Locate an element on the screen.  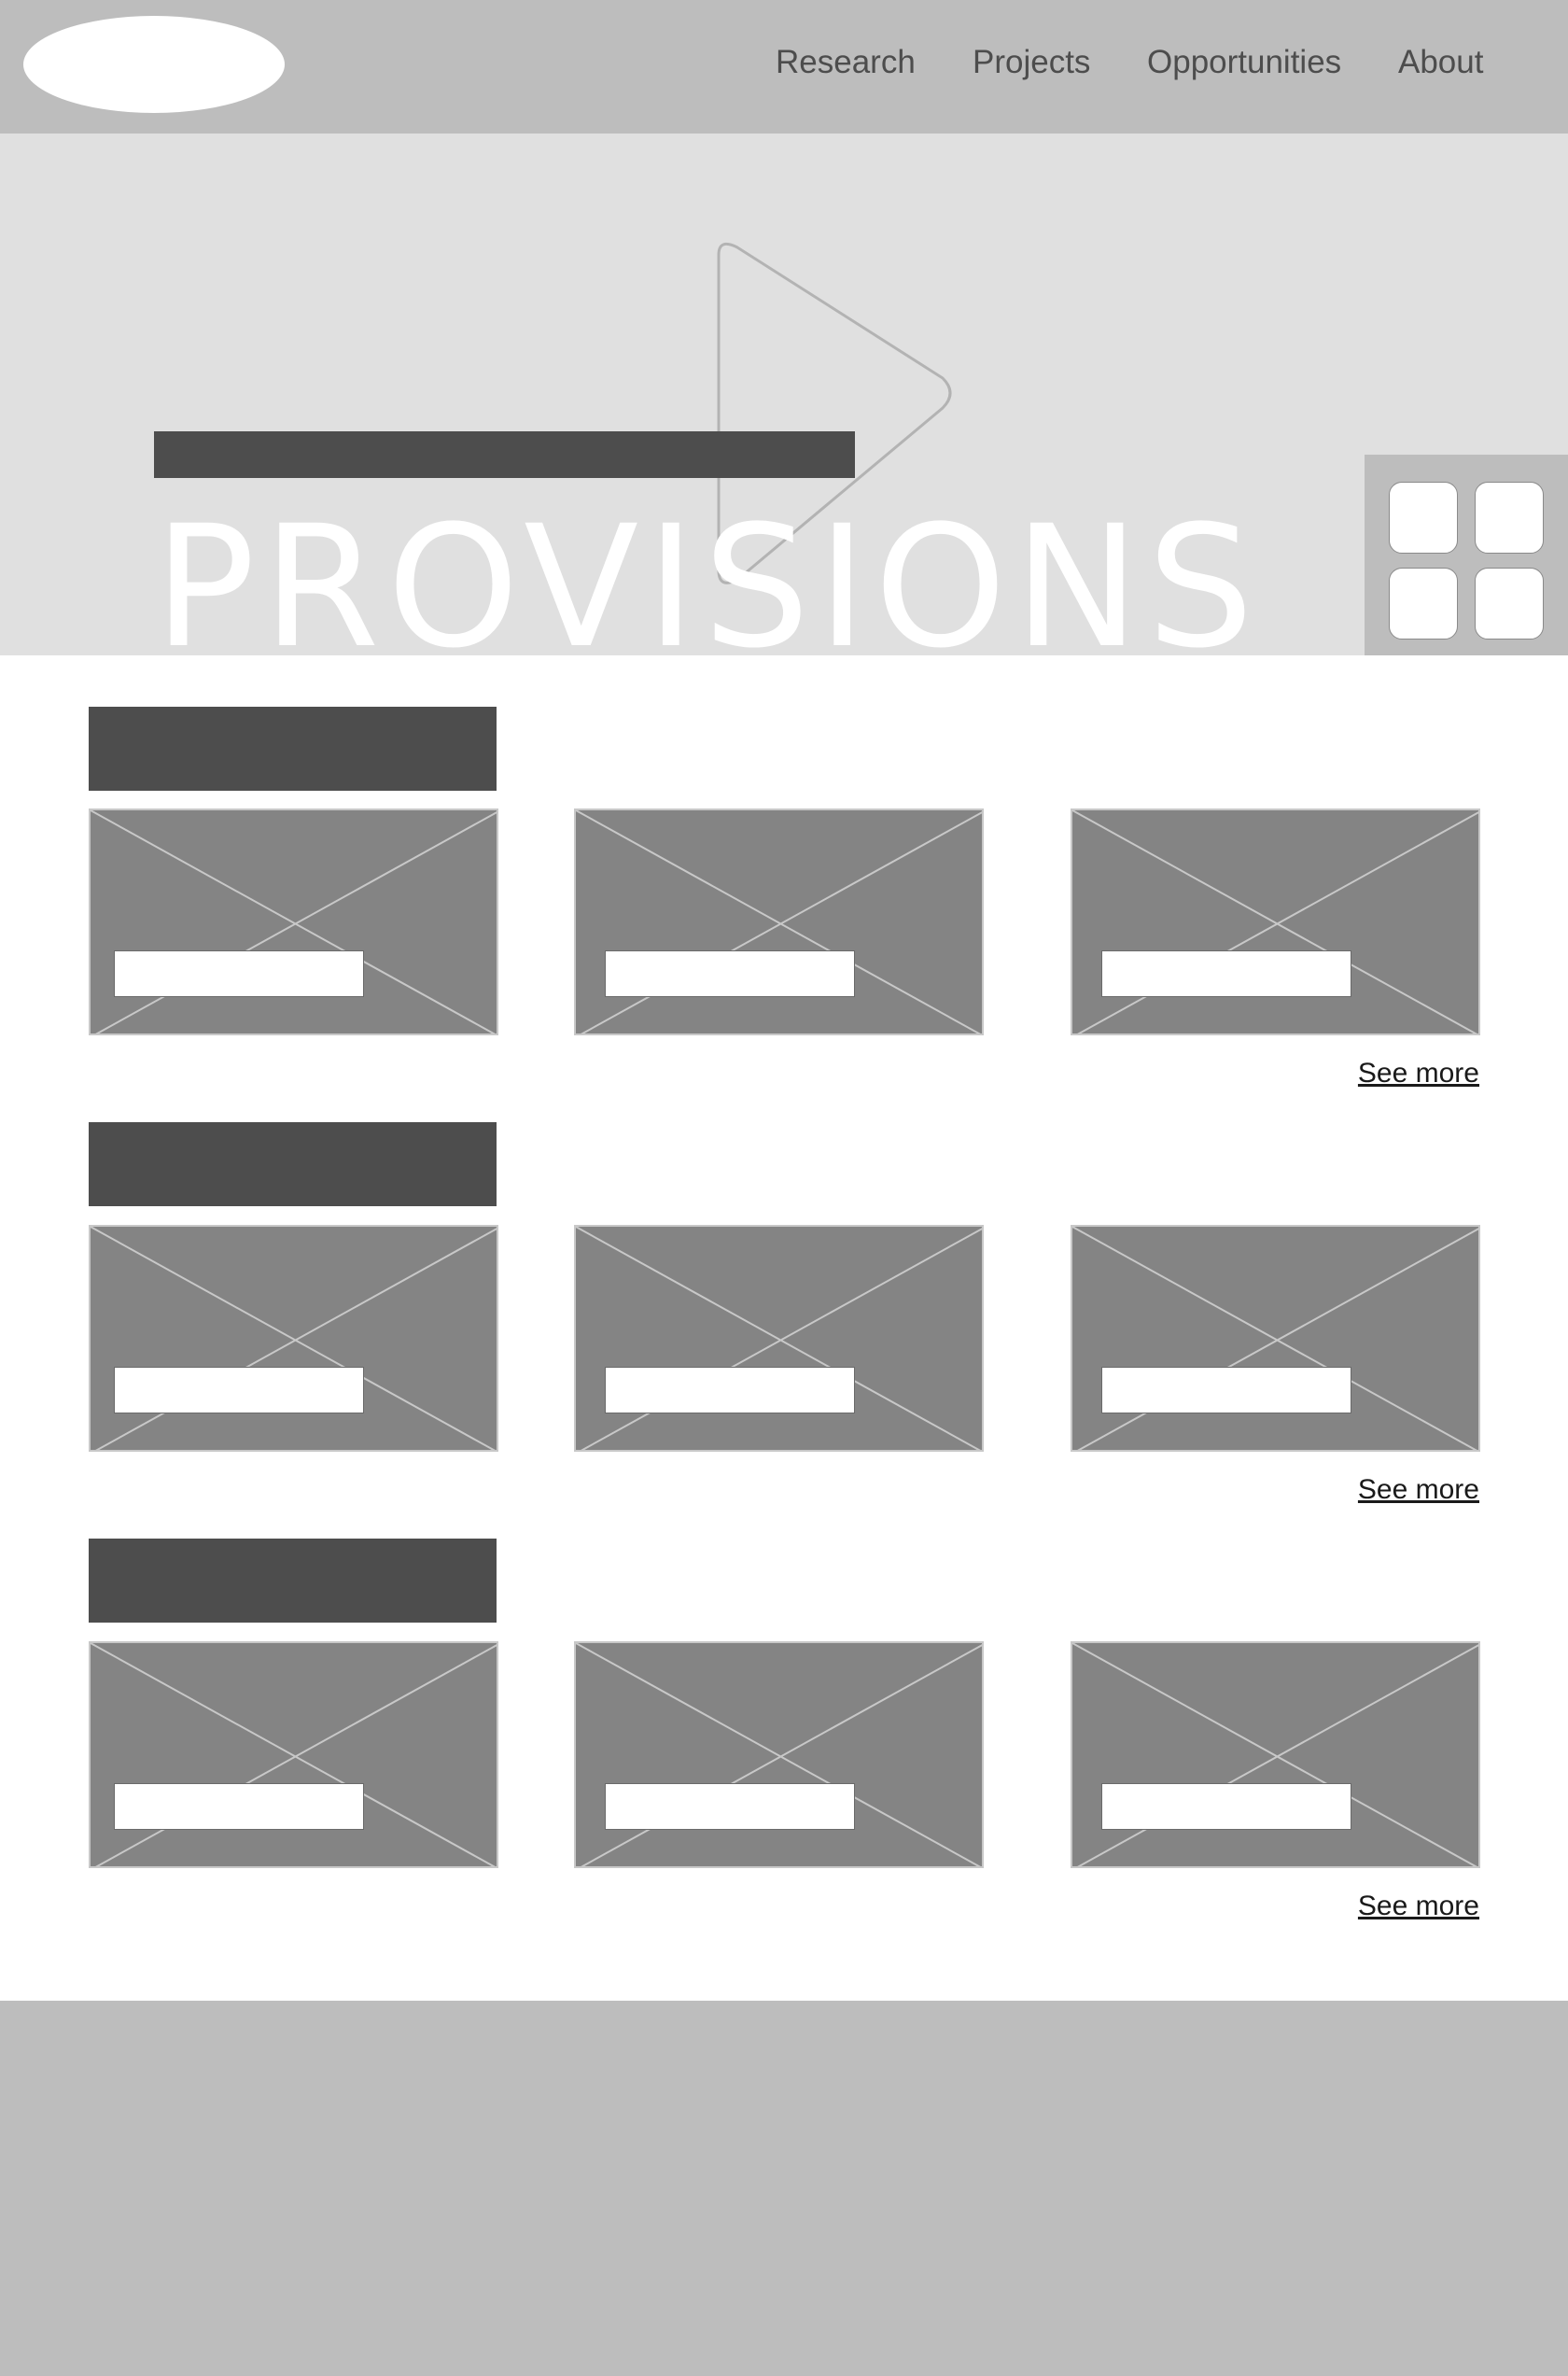
site-header: Research Projects Opportunities About is located at coordinates (784, 67).